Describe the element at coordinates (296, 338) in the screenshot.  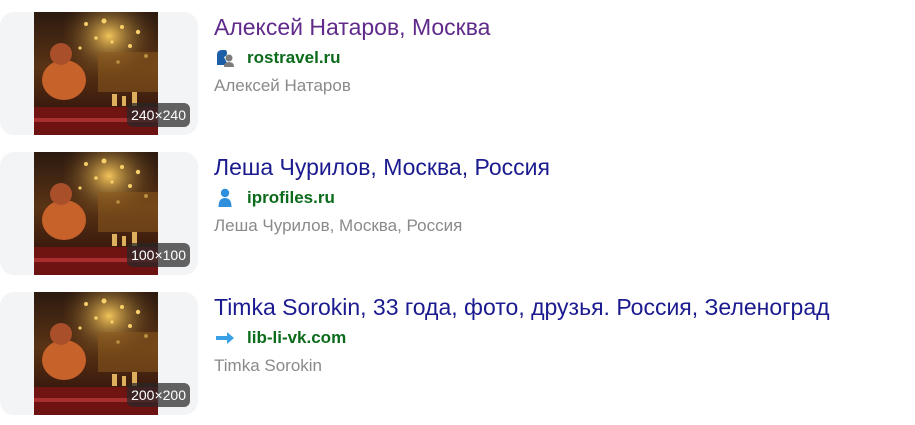
I see `result-domain-link: lib-li-vk.com` at that location.